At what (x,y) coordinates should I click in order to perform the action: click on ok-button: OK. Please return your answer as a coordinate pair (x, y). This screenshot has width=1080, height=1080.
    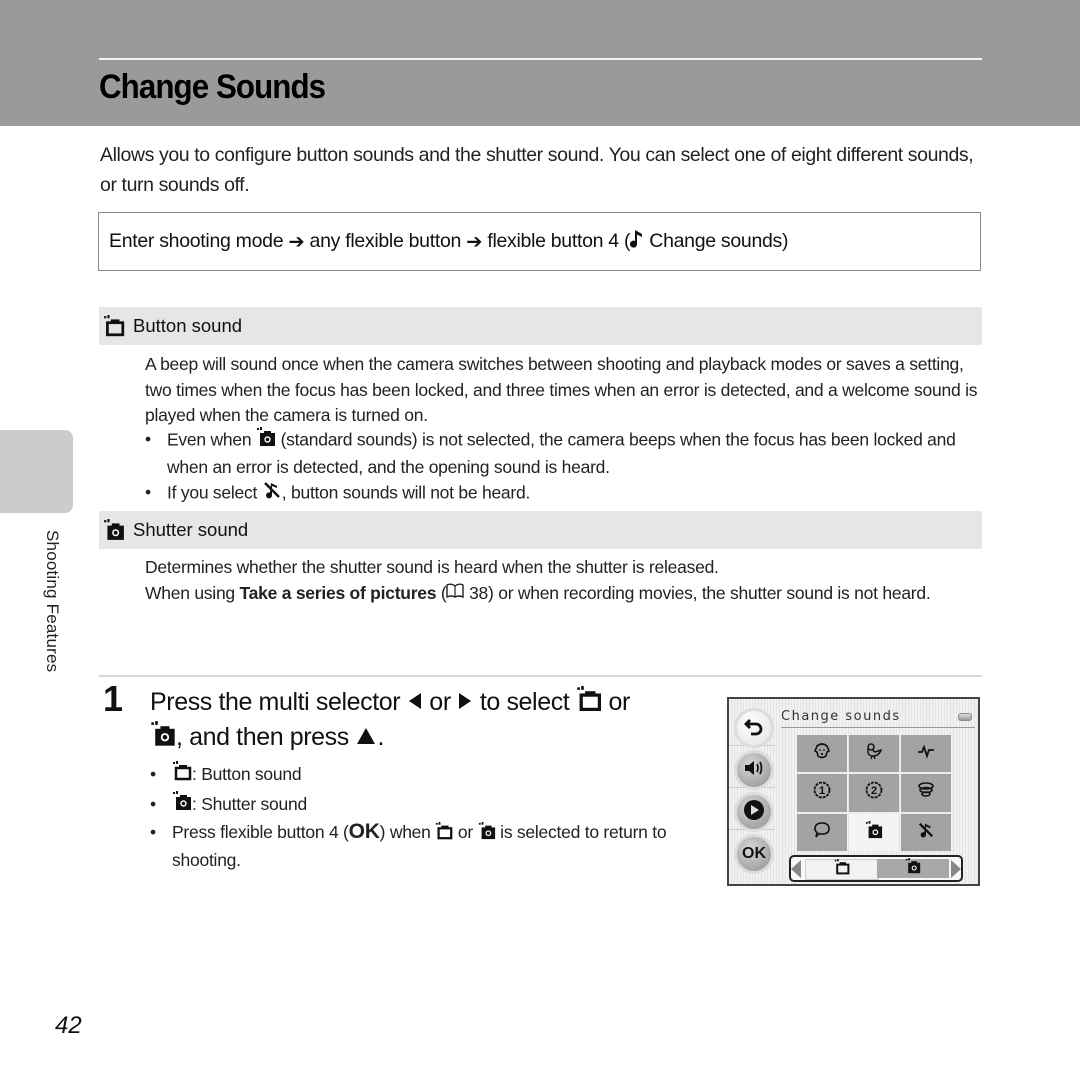
    Looking at the image, I should click on (754, 854).